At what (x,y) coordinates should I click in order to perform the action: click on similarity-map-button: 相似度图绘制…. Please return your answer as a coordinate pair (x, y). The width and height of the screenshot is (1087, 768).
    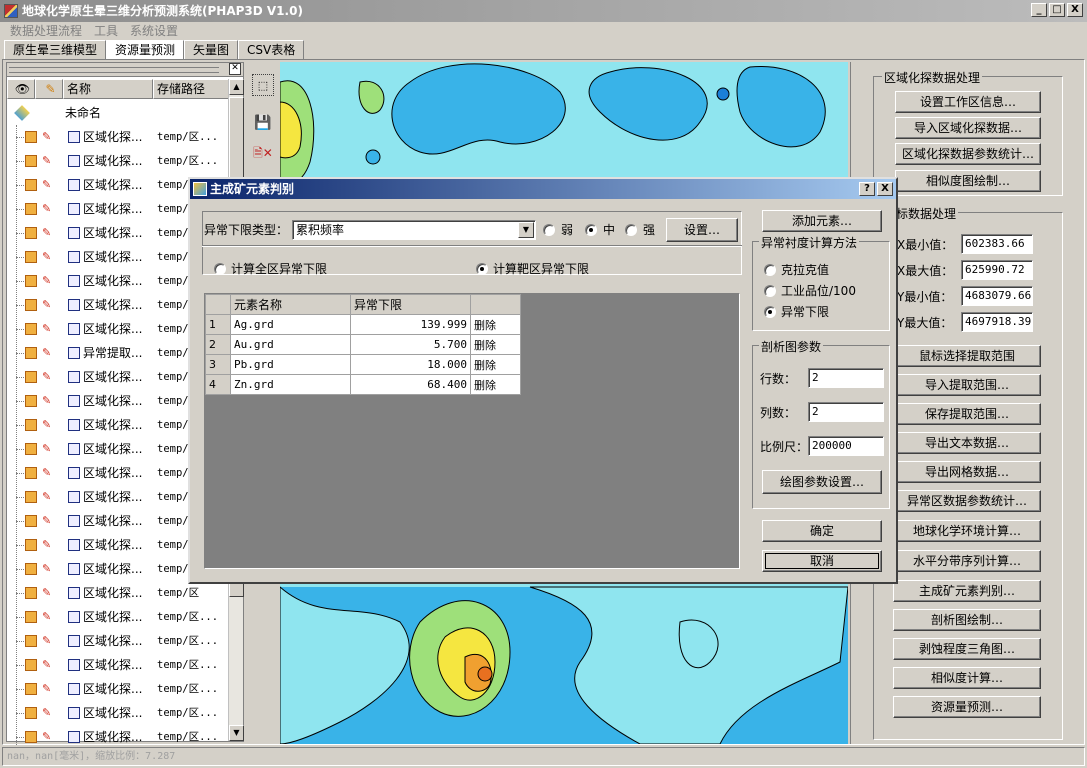
    Looking at the image, I should click on (968, 181).